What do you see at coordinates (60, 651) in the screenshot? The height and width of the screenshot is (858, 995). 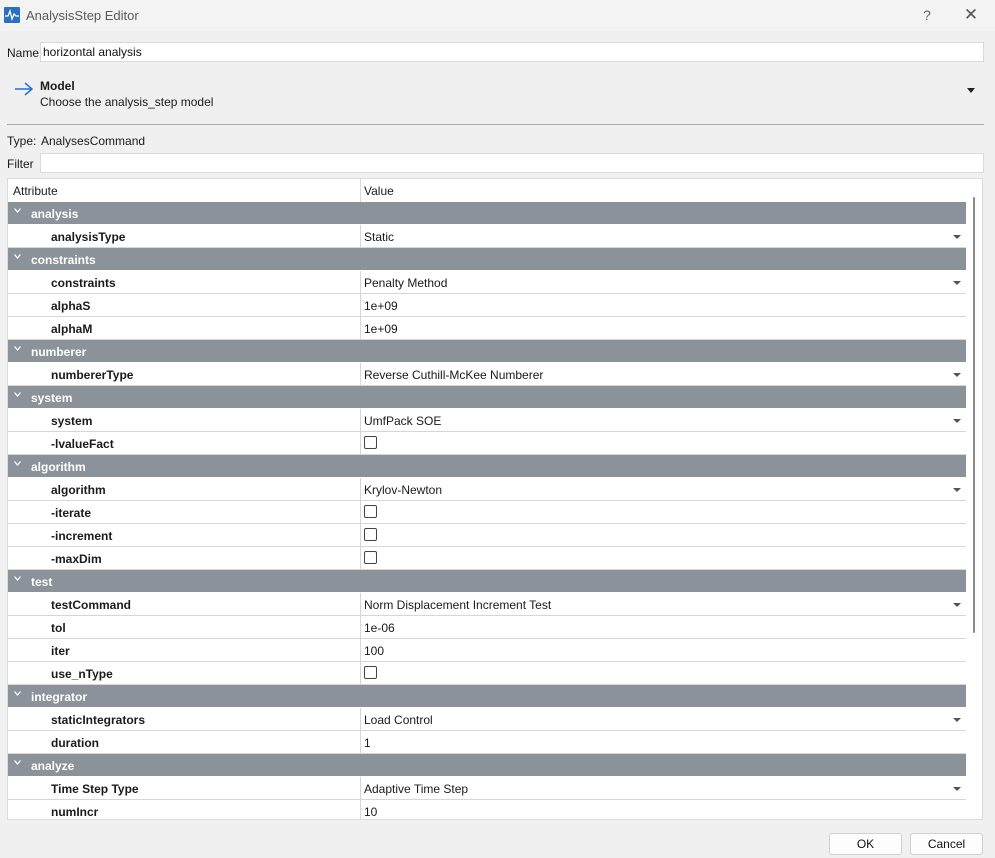 I see `attribute-name: iter` at bounding box center [60, 651].